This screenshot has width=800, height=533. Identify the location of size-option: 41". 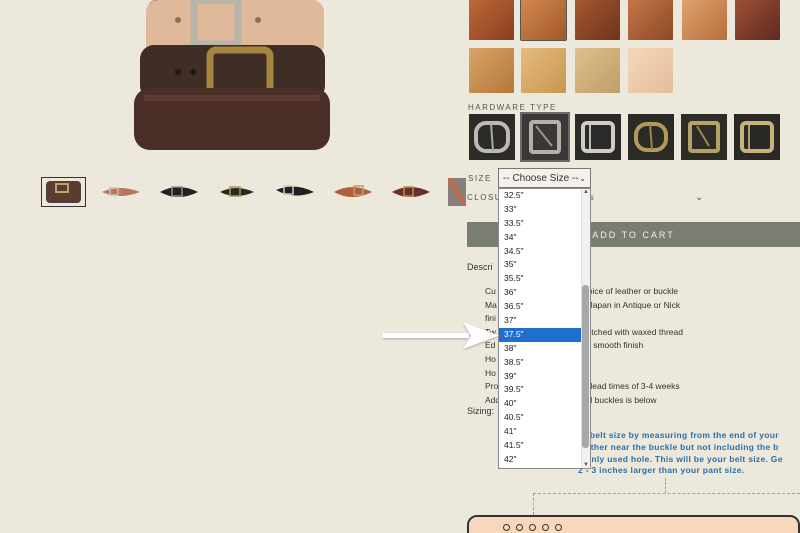
(544, 432).